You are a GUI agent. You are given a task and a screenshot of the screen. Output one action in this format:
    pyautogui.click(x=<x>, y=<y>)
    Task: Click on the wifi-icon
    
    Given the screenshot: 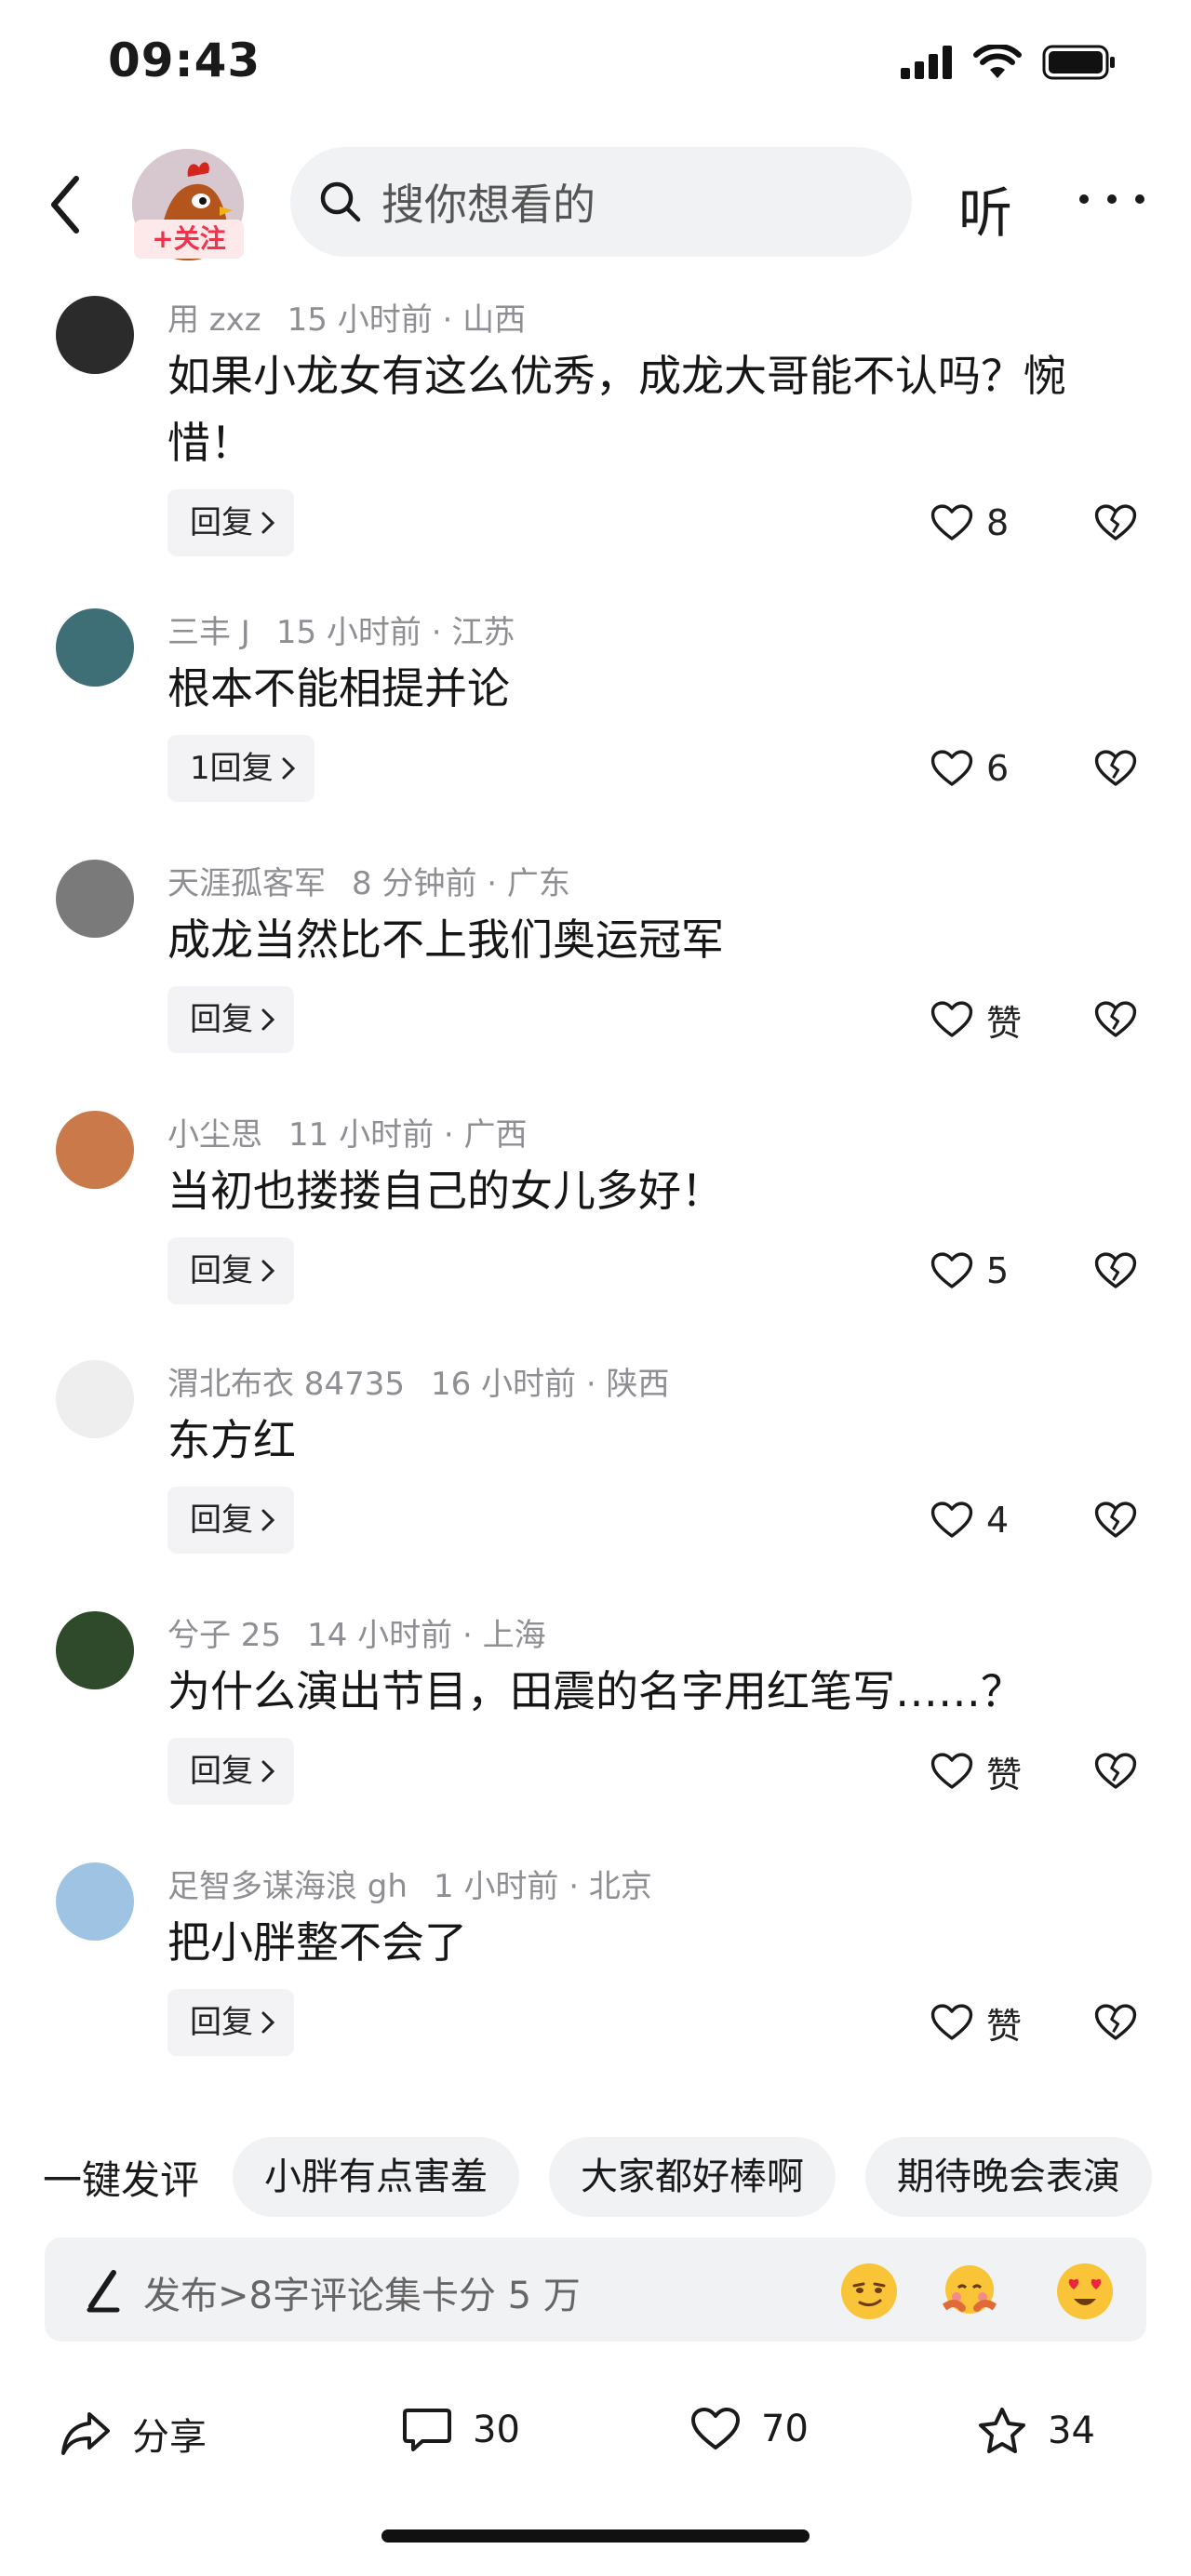 What is the action you would take?
    pyautogui.click(x=997, y=61)
    